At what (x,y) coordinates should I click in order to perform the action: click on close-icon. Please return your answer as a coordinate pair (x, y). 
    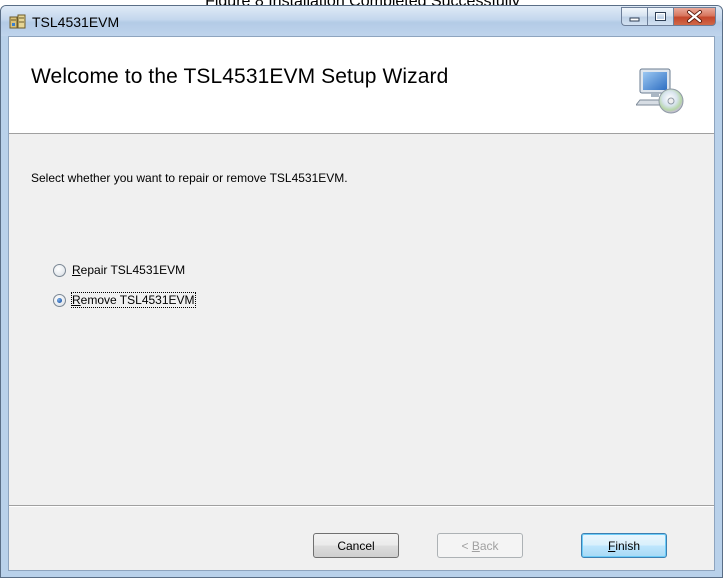
    Looking at the image, I should click on (694, 16).